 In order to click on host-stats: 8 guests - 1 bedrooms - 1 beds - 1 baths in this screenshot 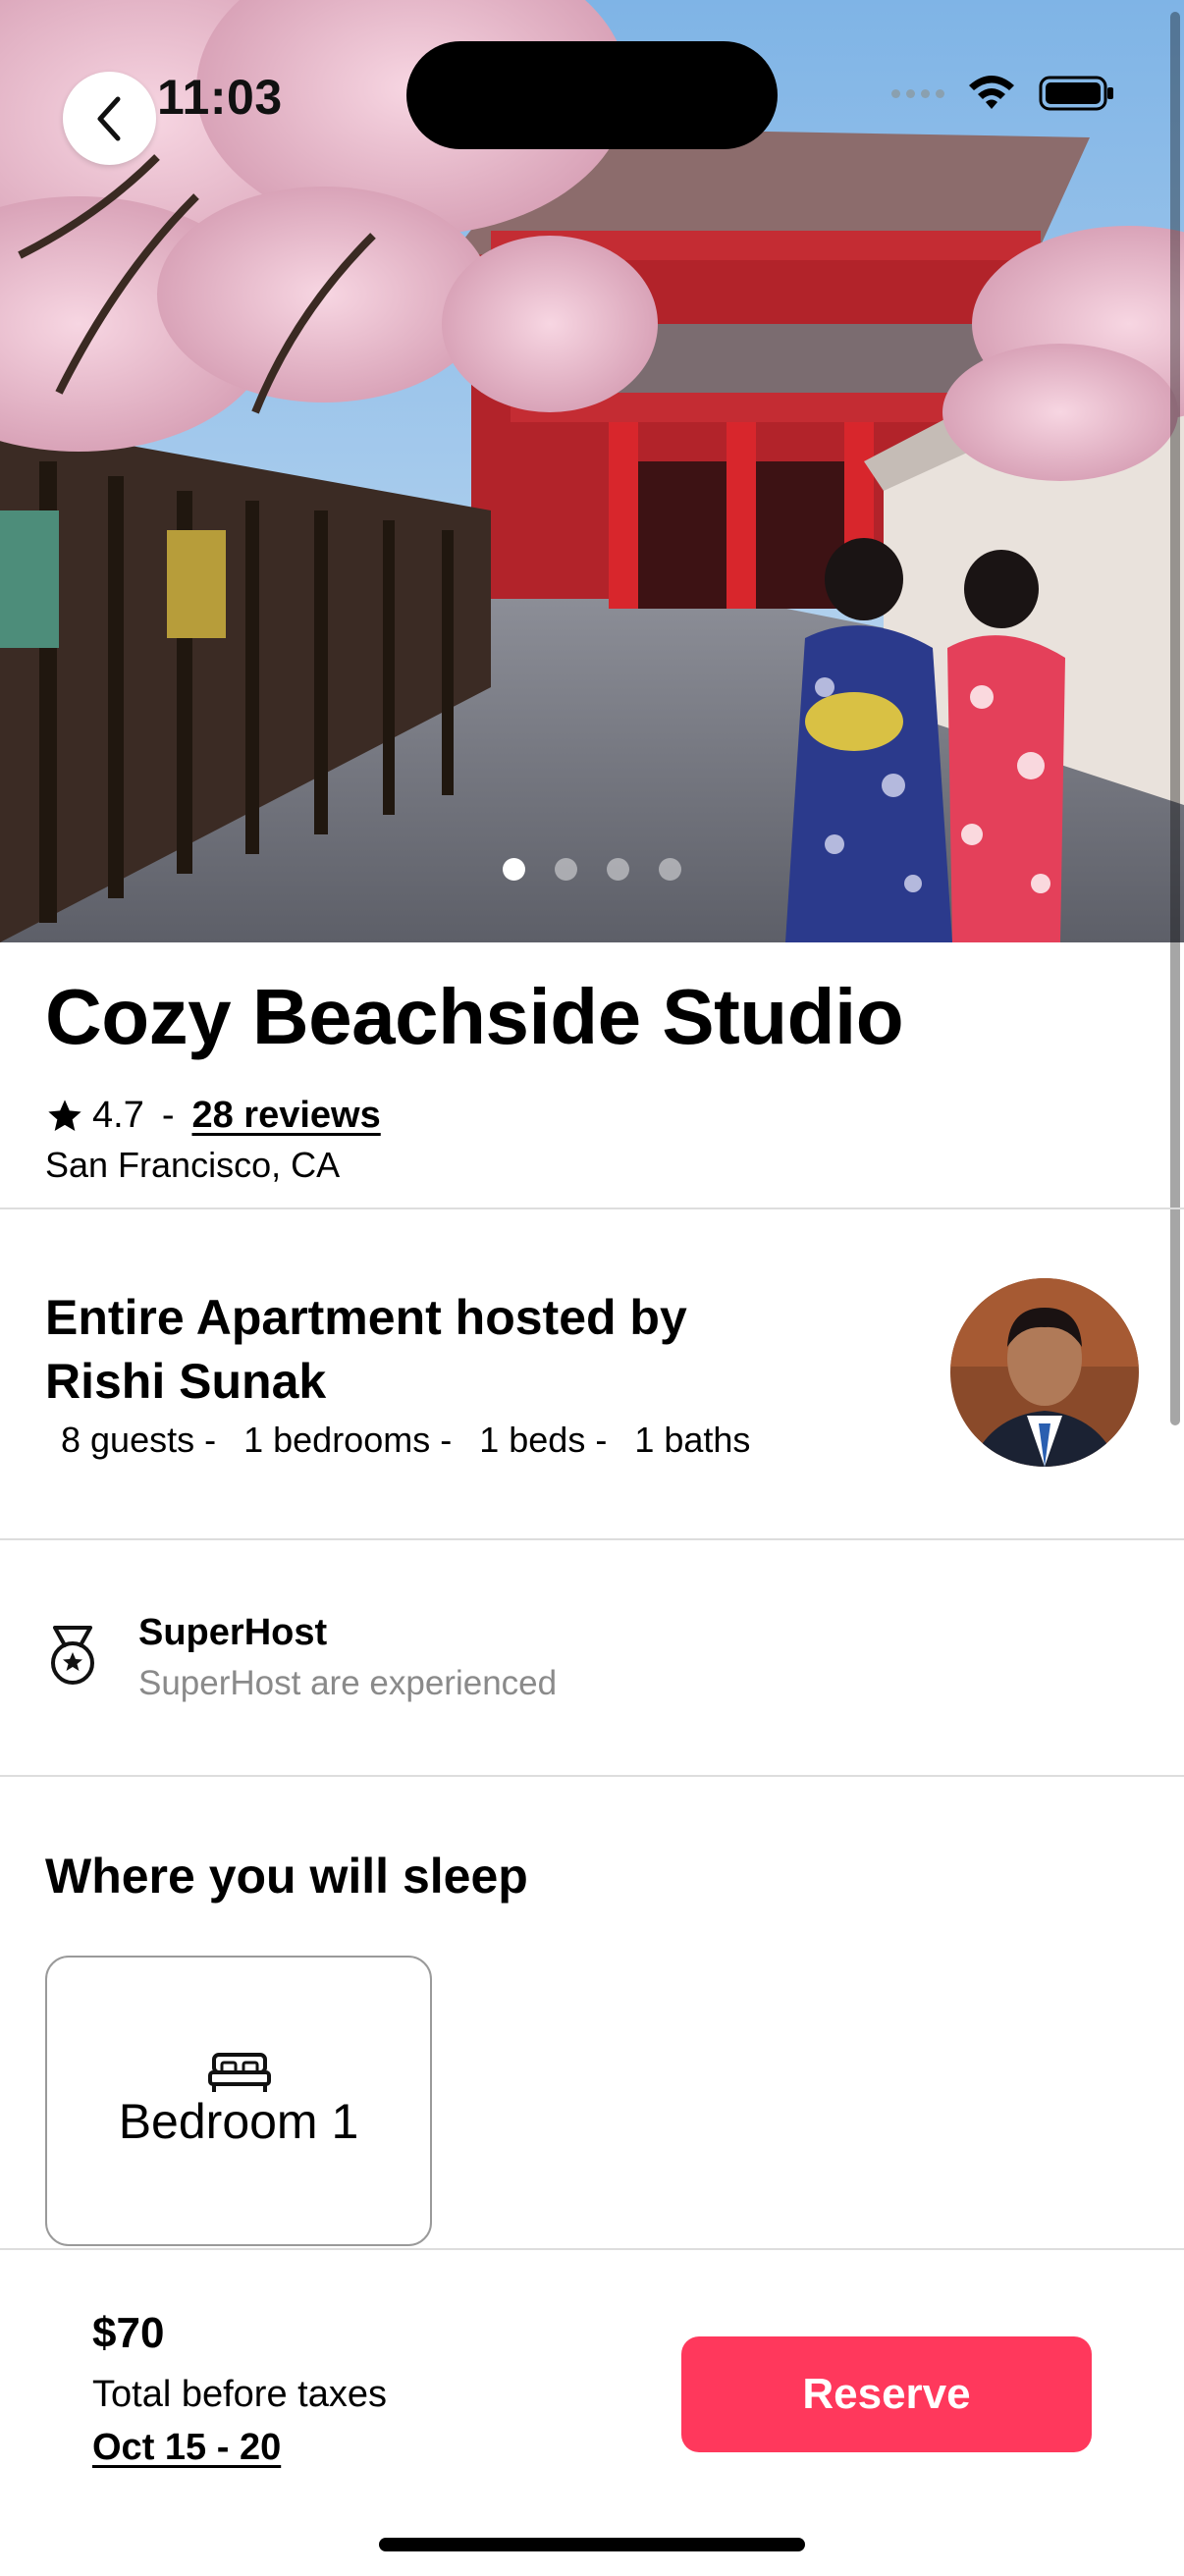, I will do `click(414, 1440)`.